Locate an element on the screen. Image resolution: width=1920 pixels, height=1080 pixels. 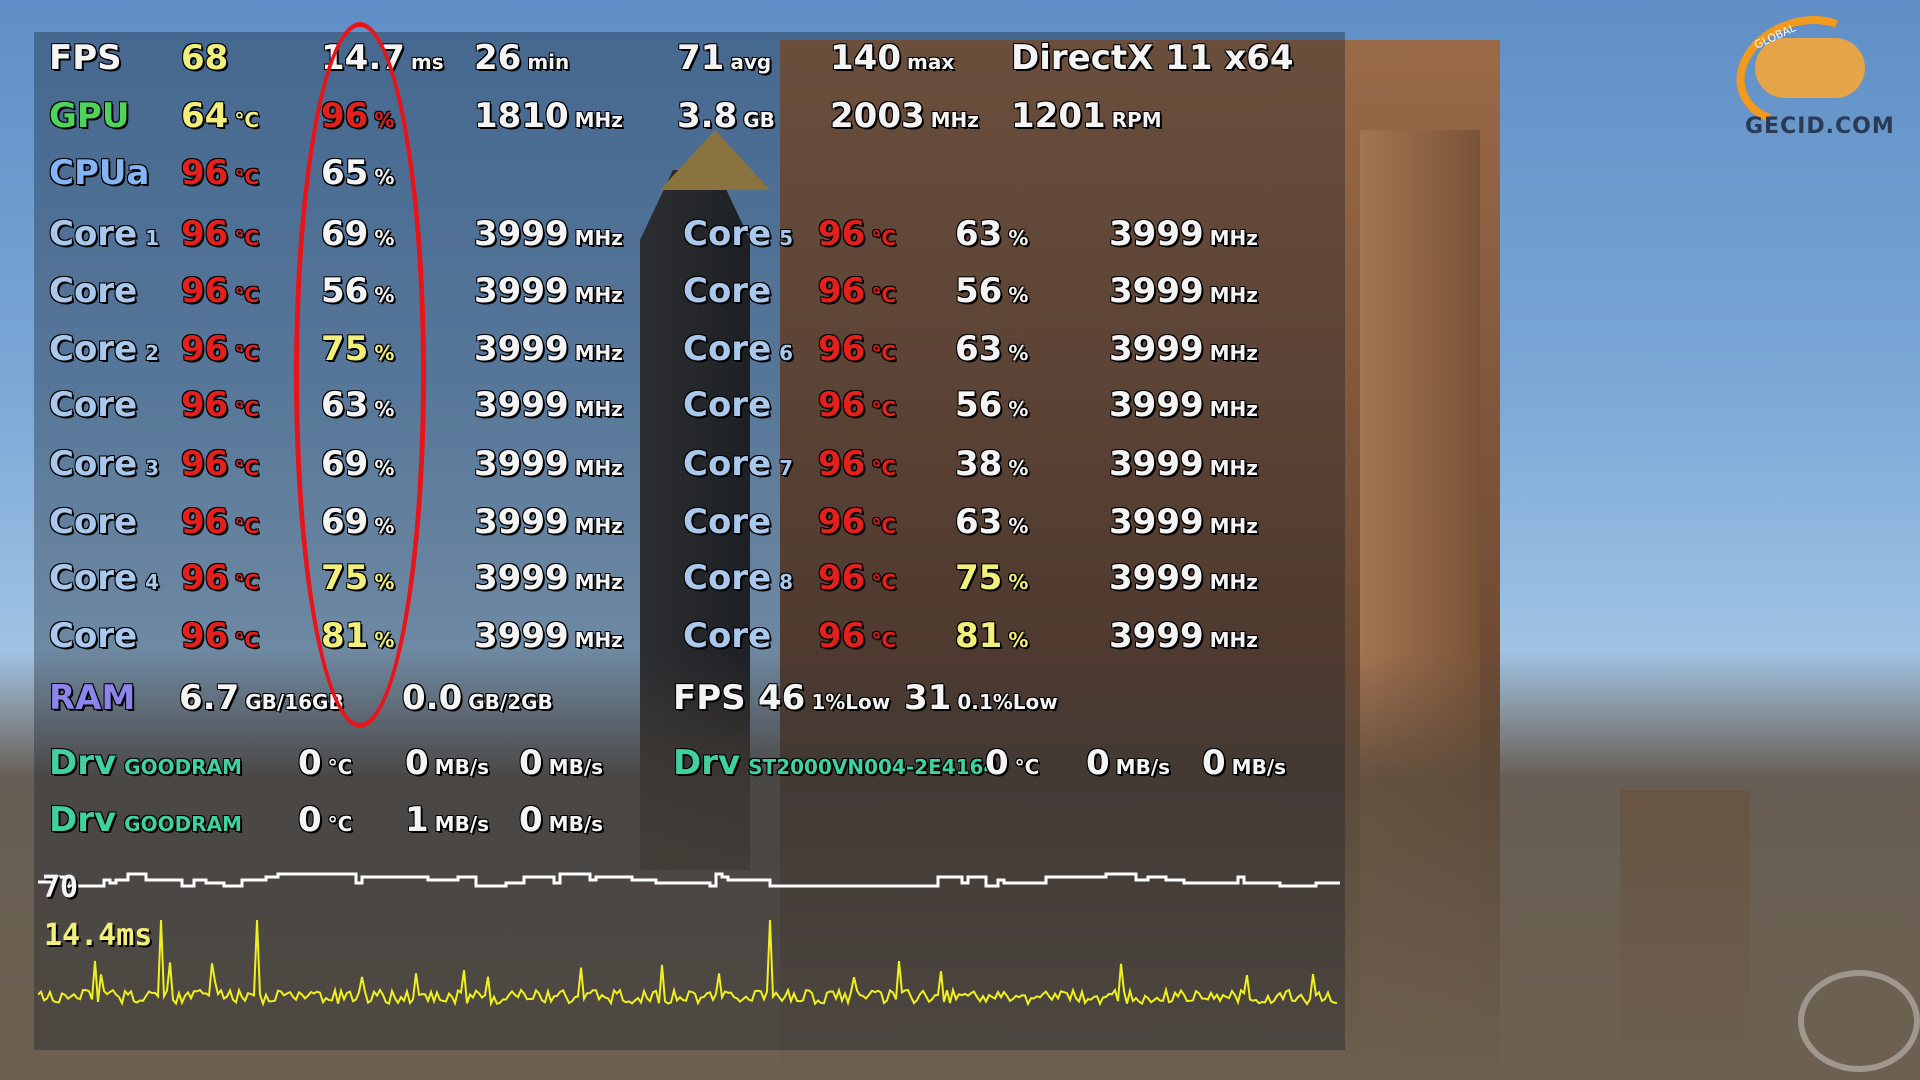
drive-temp: 0 °C is located at coordinates (1012, 765).